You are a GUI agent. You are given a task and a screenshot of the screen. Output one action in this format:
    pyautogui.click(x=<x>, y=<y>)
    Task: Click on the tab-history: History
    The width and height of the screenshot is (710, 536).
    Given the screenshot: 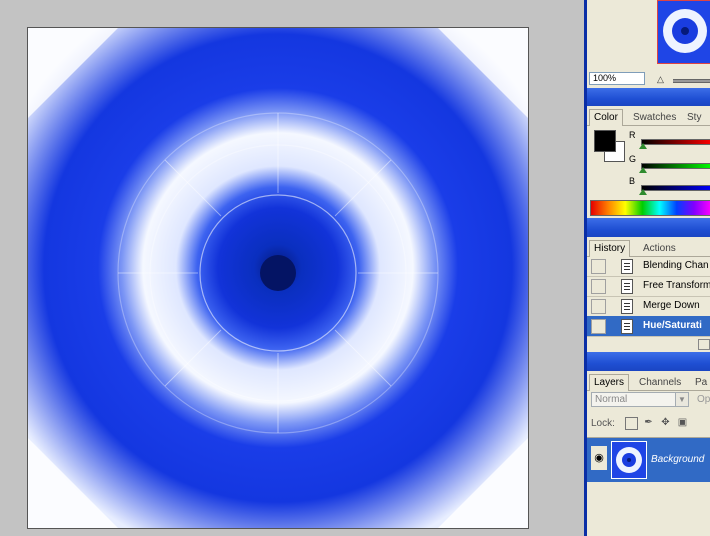 What is the action you would take?
    pyautogui.click(x=610, y=248)
    